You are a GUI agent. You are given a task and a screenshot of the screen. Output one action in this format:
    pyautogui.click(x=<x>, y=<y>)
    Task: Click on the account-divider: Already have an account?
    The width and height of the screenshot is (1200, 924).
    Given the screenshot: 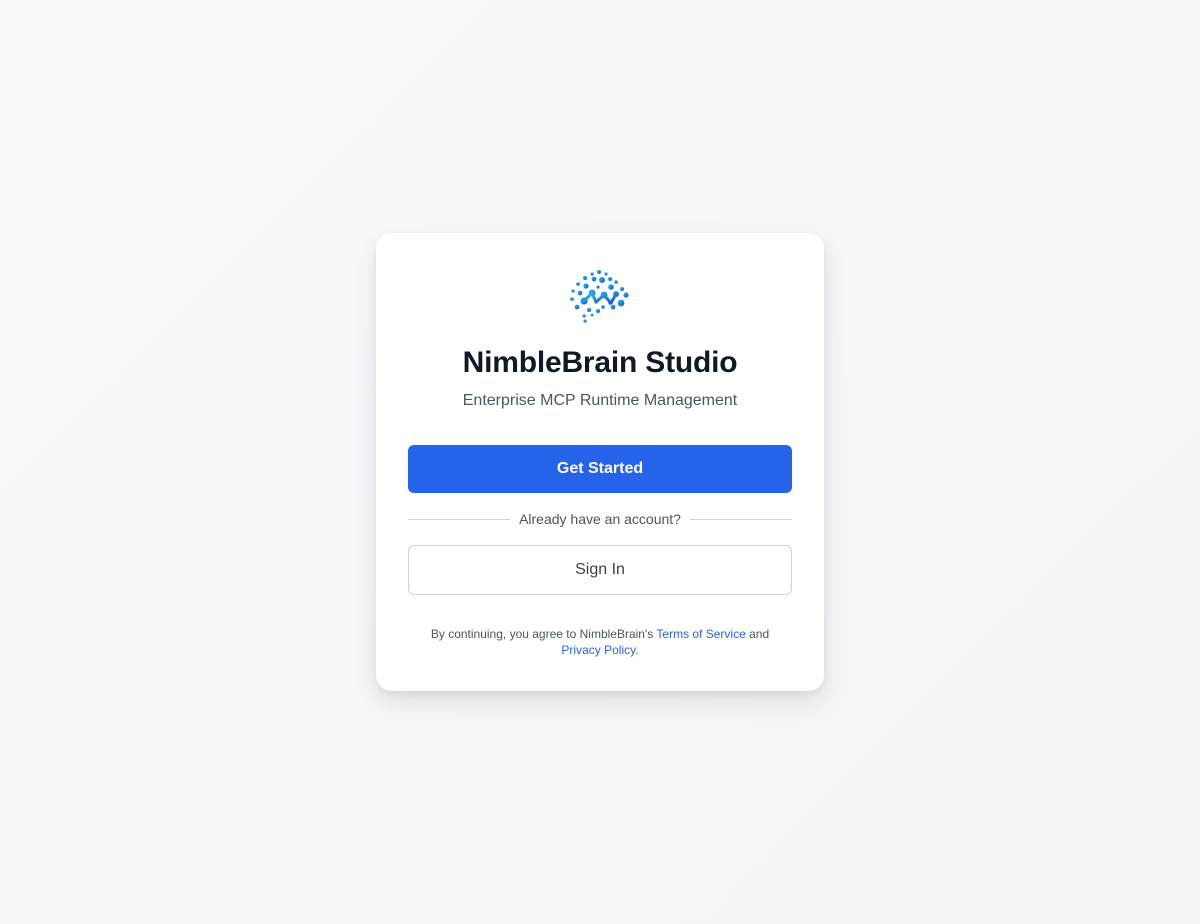 What is the action you would take?
    pyautogui.click(x=600, y=519)
    